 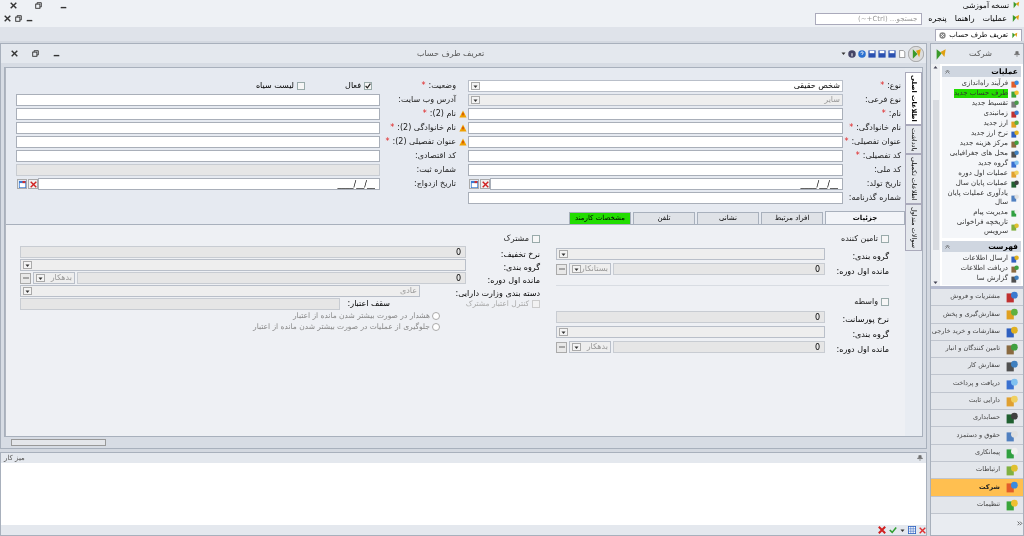 What do you see at coordinates (852, 53) in the screenshot?
I see `info-icon` at bounding box center [852, 53].